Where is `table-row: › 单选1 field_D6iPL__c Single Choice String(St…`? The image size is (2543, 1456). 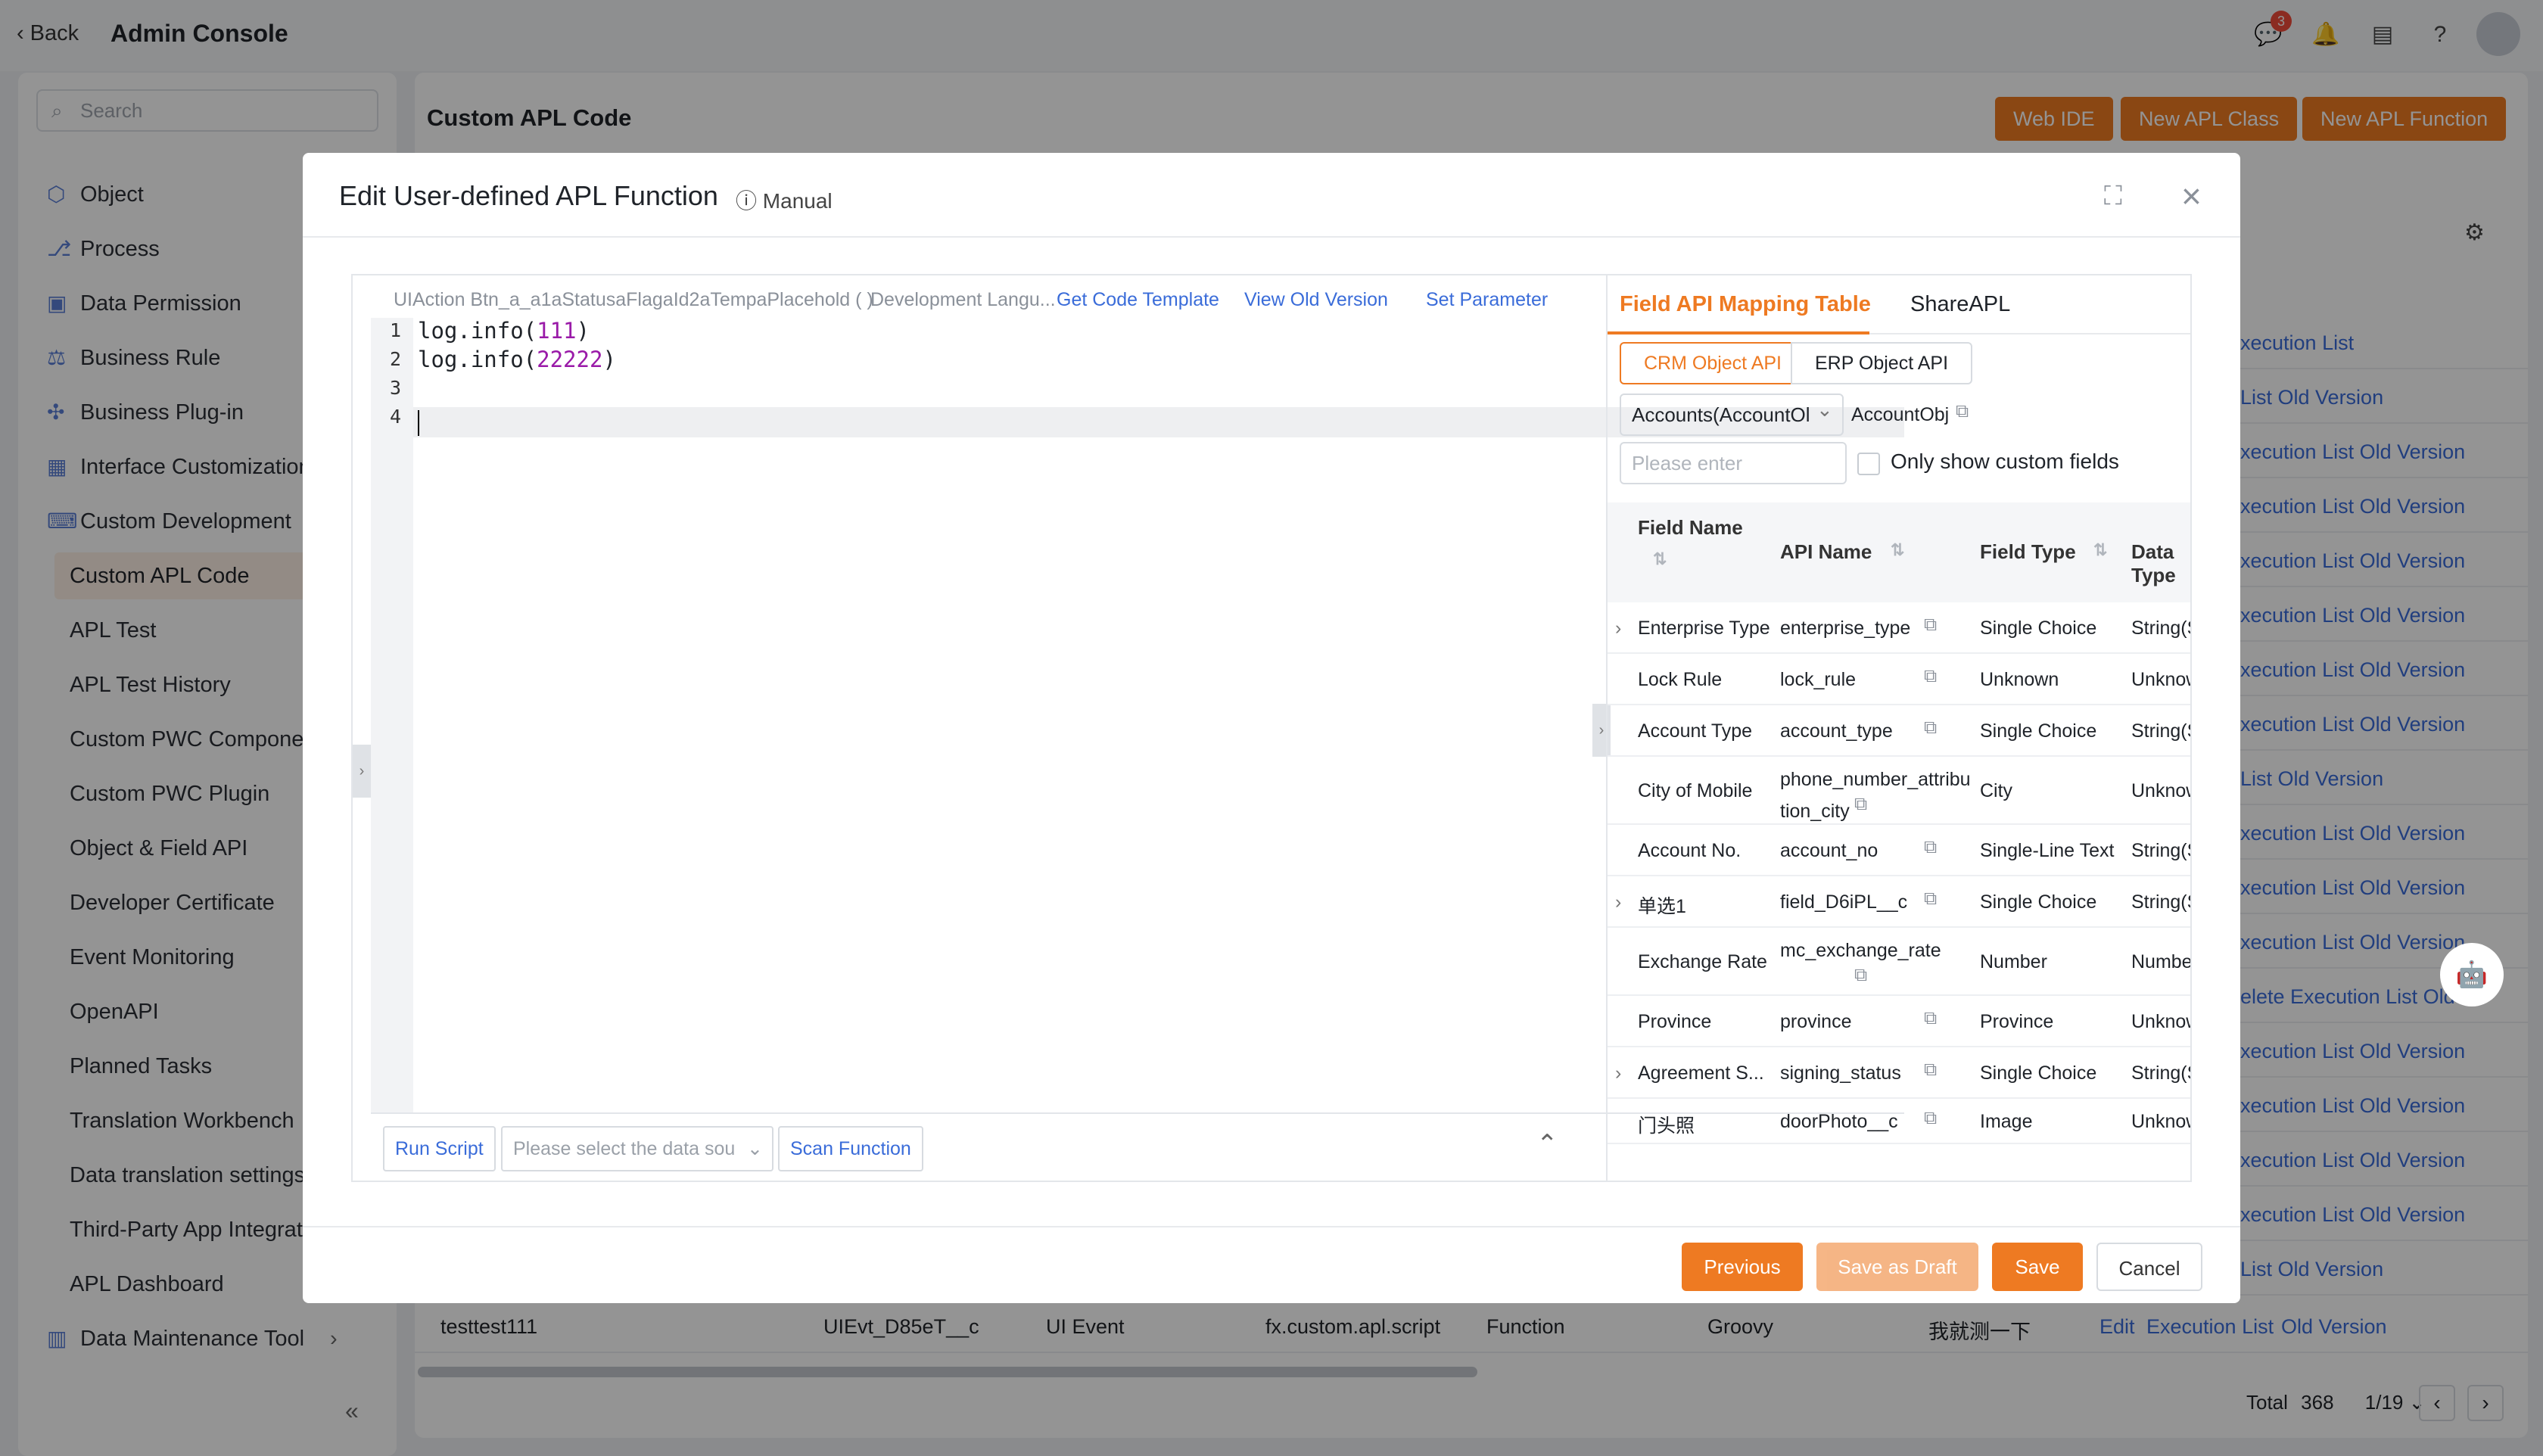
table-row: › 单选1 field_D6iPL__c Single Choice String(St… is located at coordinates (1899, 902).